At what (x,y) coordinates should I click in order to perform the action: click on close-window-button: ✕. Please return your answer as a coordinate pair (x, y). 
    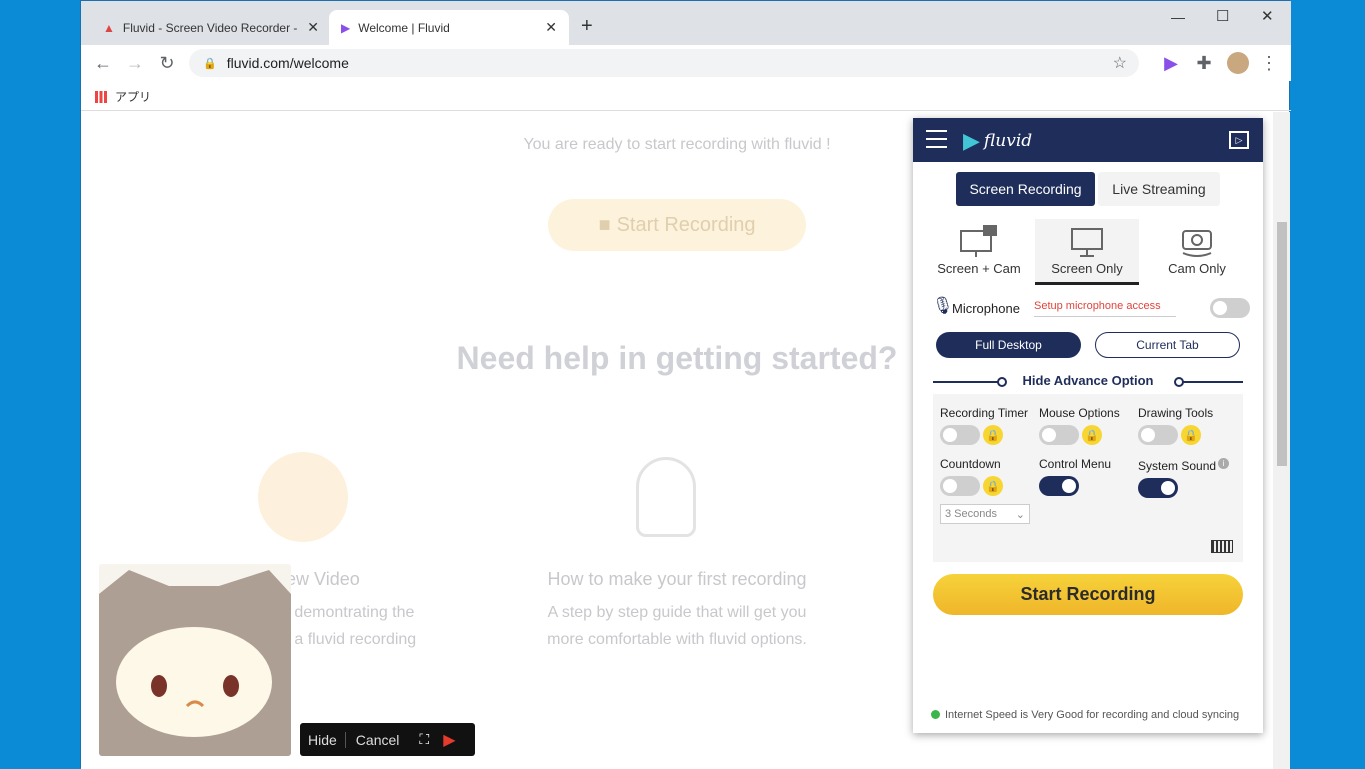
    Looking at the image, I should click on (1267, 16).